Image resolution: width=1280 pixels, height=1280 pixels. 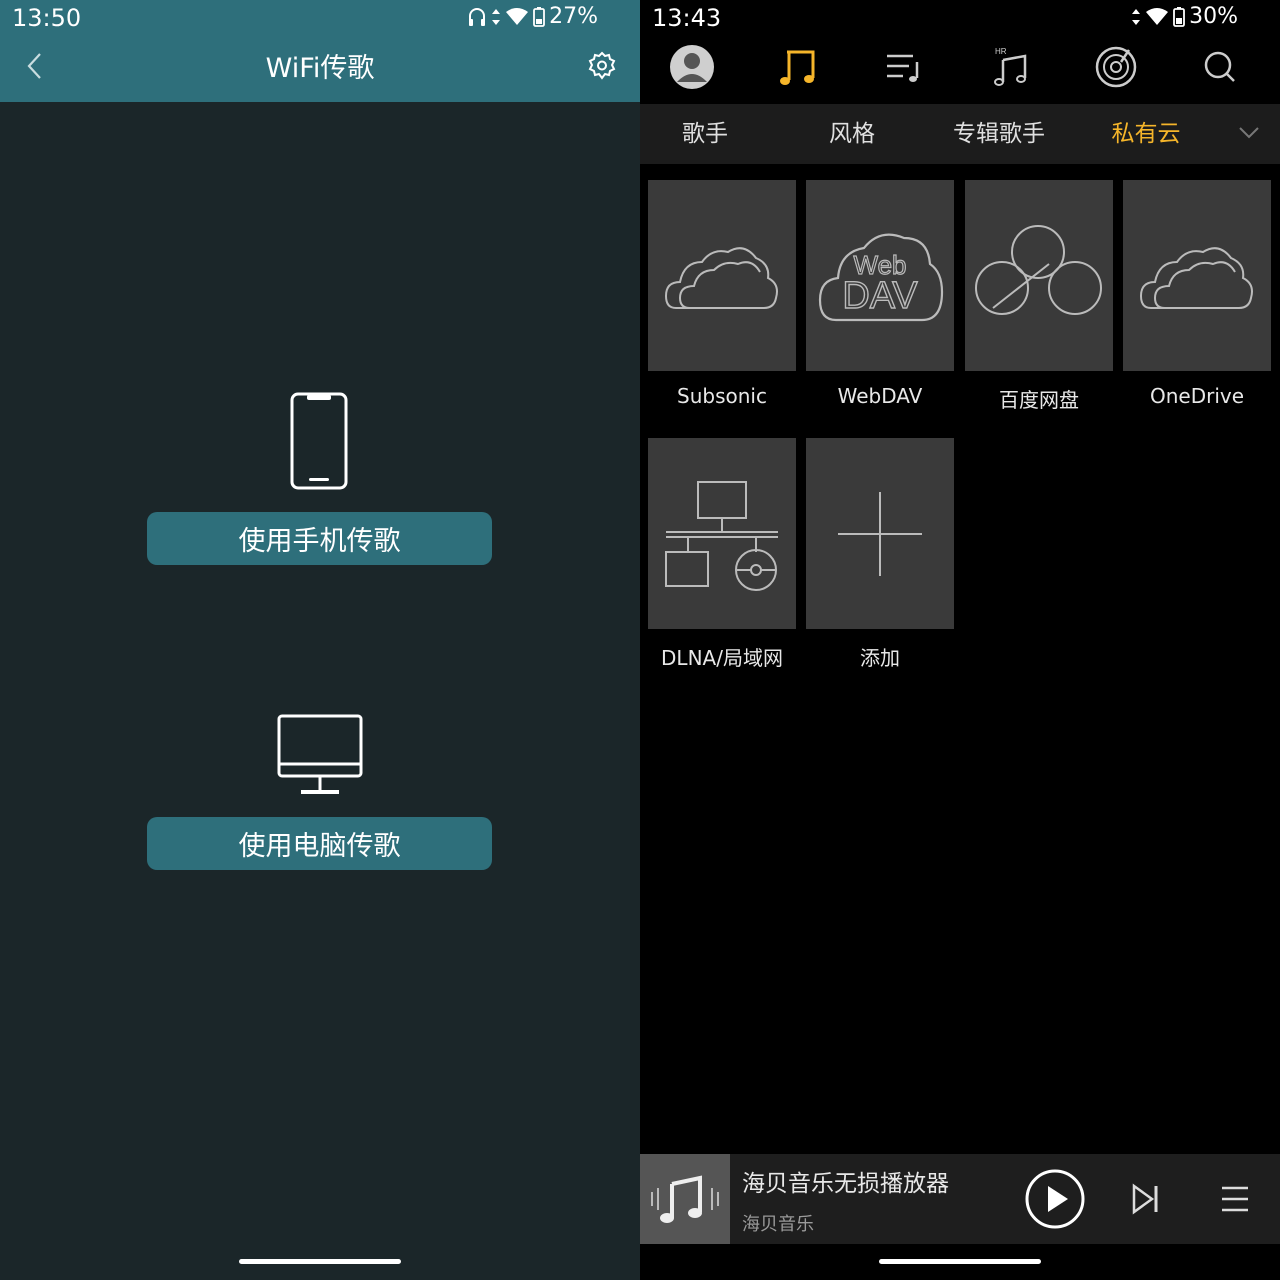 I want to click on playlist-icon, so click(x=904, y=67).